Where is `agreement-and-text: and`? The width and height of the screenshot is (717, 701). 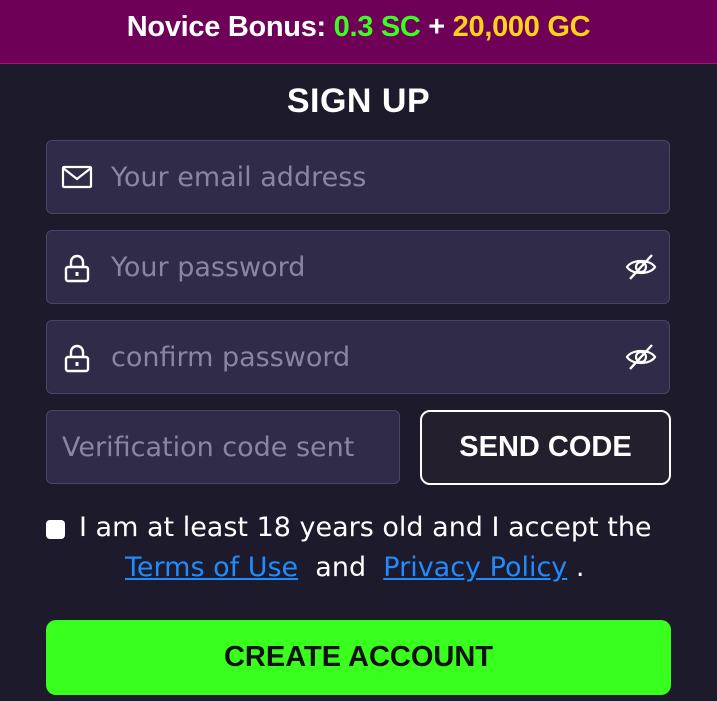
agreement-and-text: and is located at coordinates (341, 567).